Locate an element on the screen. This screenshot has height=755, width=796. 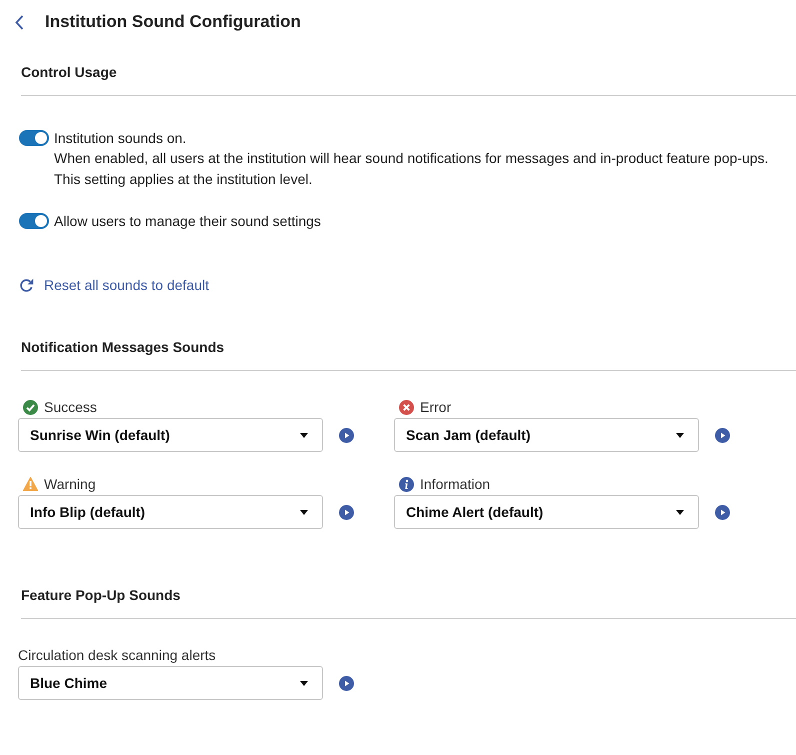
sound-select: Sunrise Win (default) is located at coordinates (170, 435).